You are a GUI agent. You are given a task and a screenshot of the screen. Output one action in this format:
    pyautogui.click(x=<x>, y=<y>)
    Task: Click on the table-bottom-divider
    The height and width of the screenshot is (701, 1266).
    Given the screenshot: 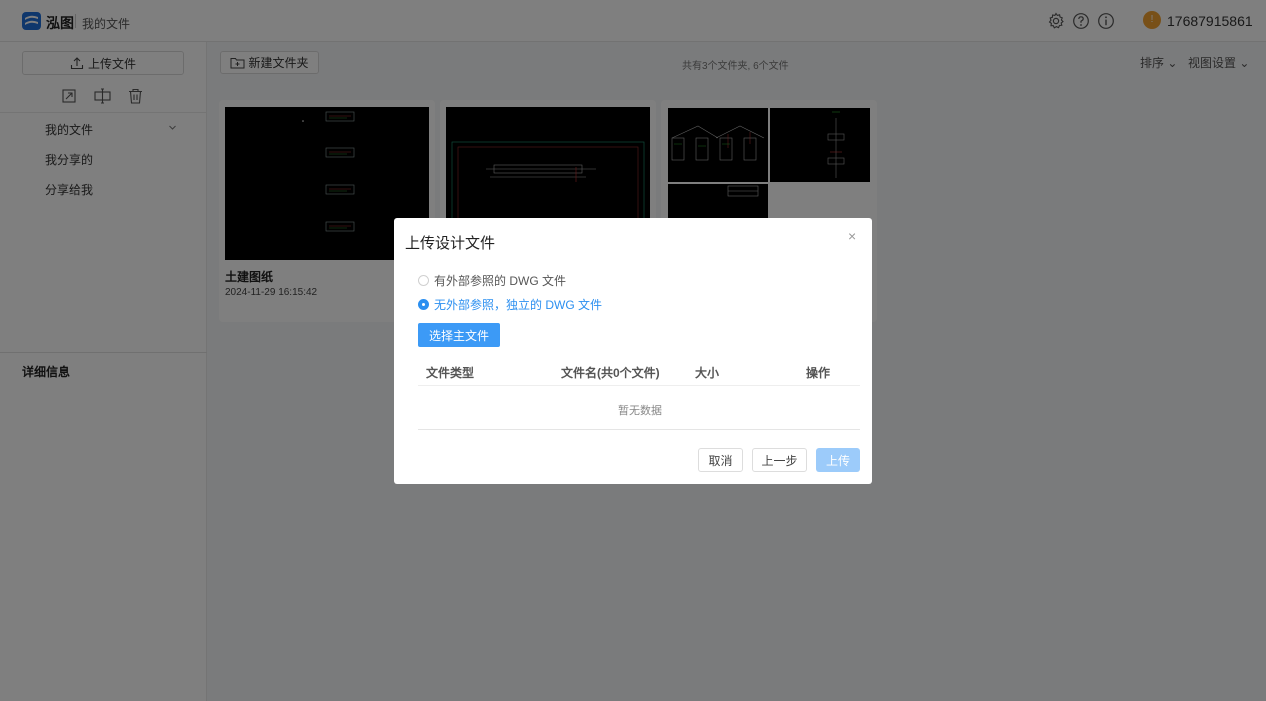 What is the action you would take?
    pyautogui.click(x=639, y=429)
    